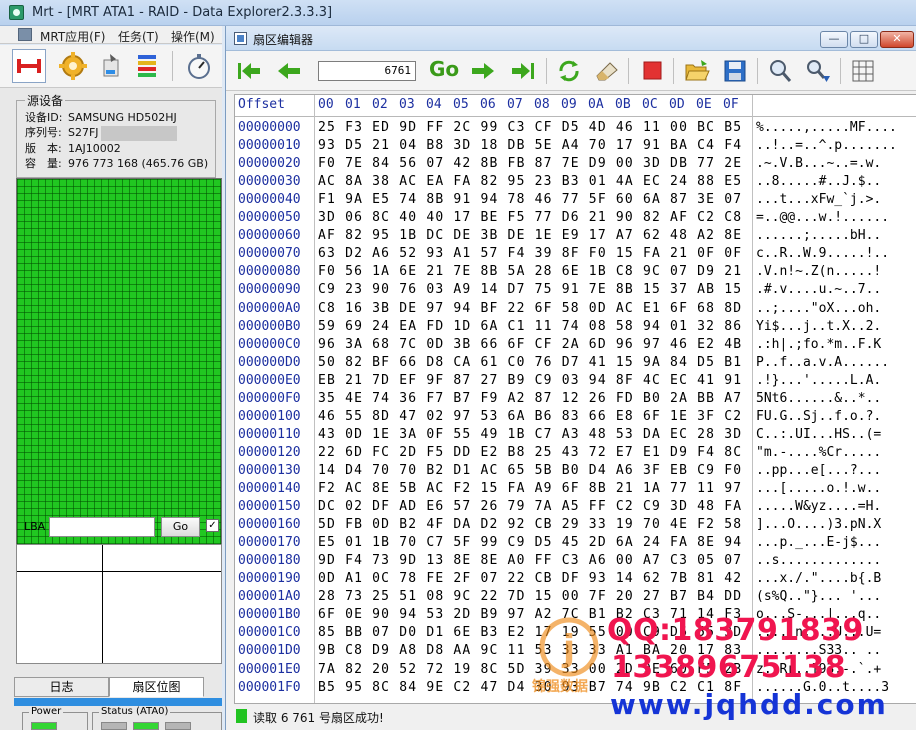  I want to click on first-sector-icon, so click(249, 71).